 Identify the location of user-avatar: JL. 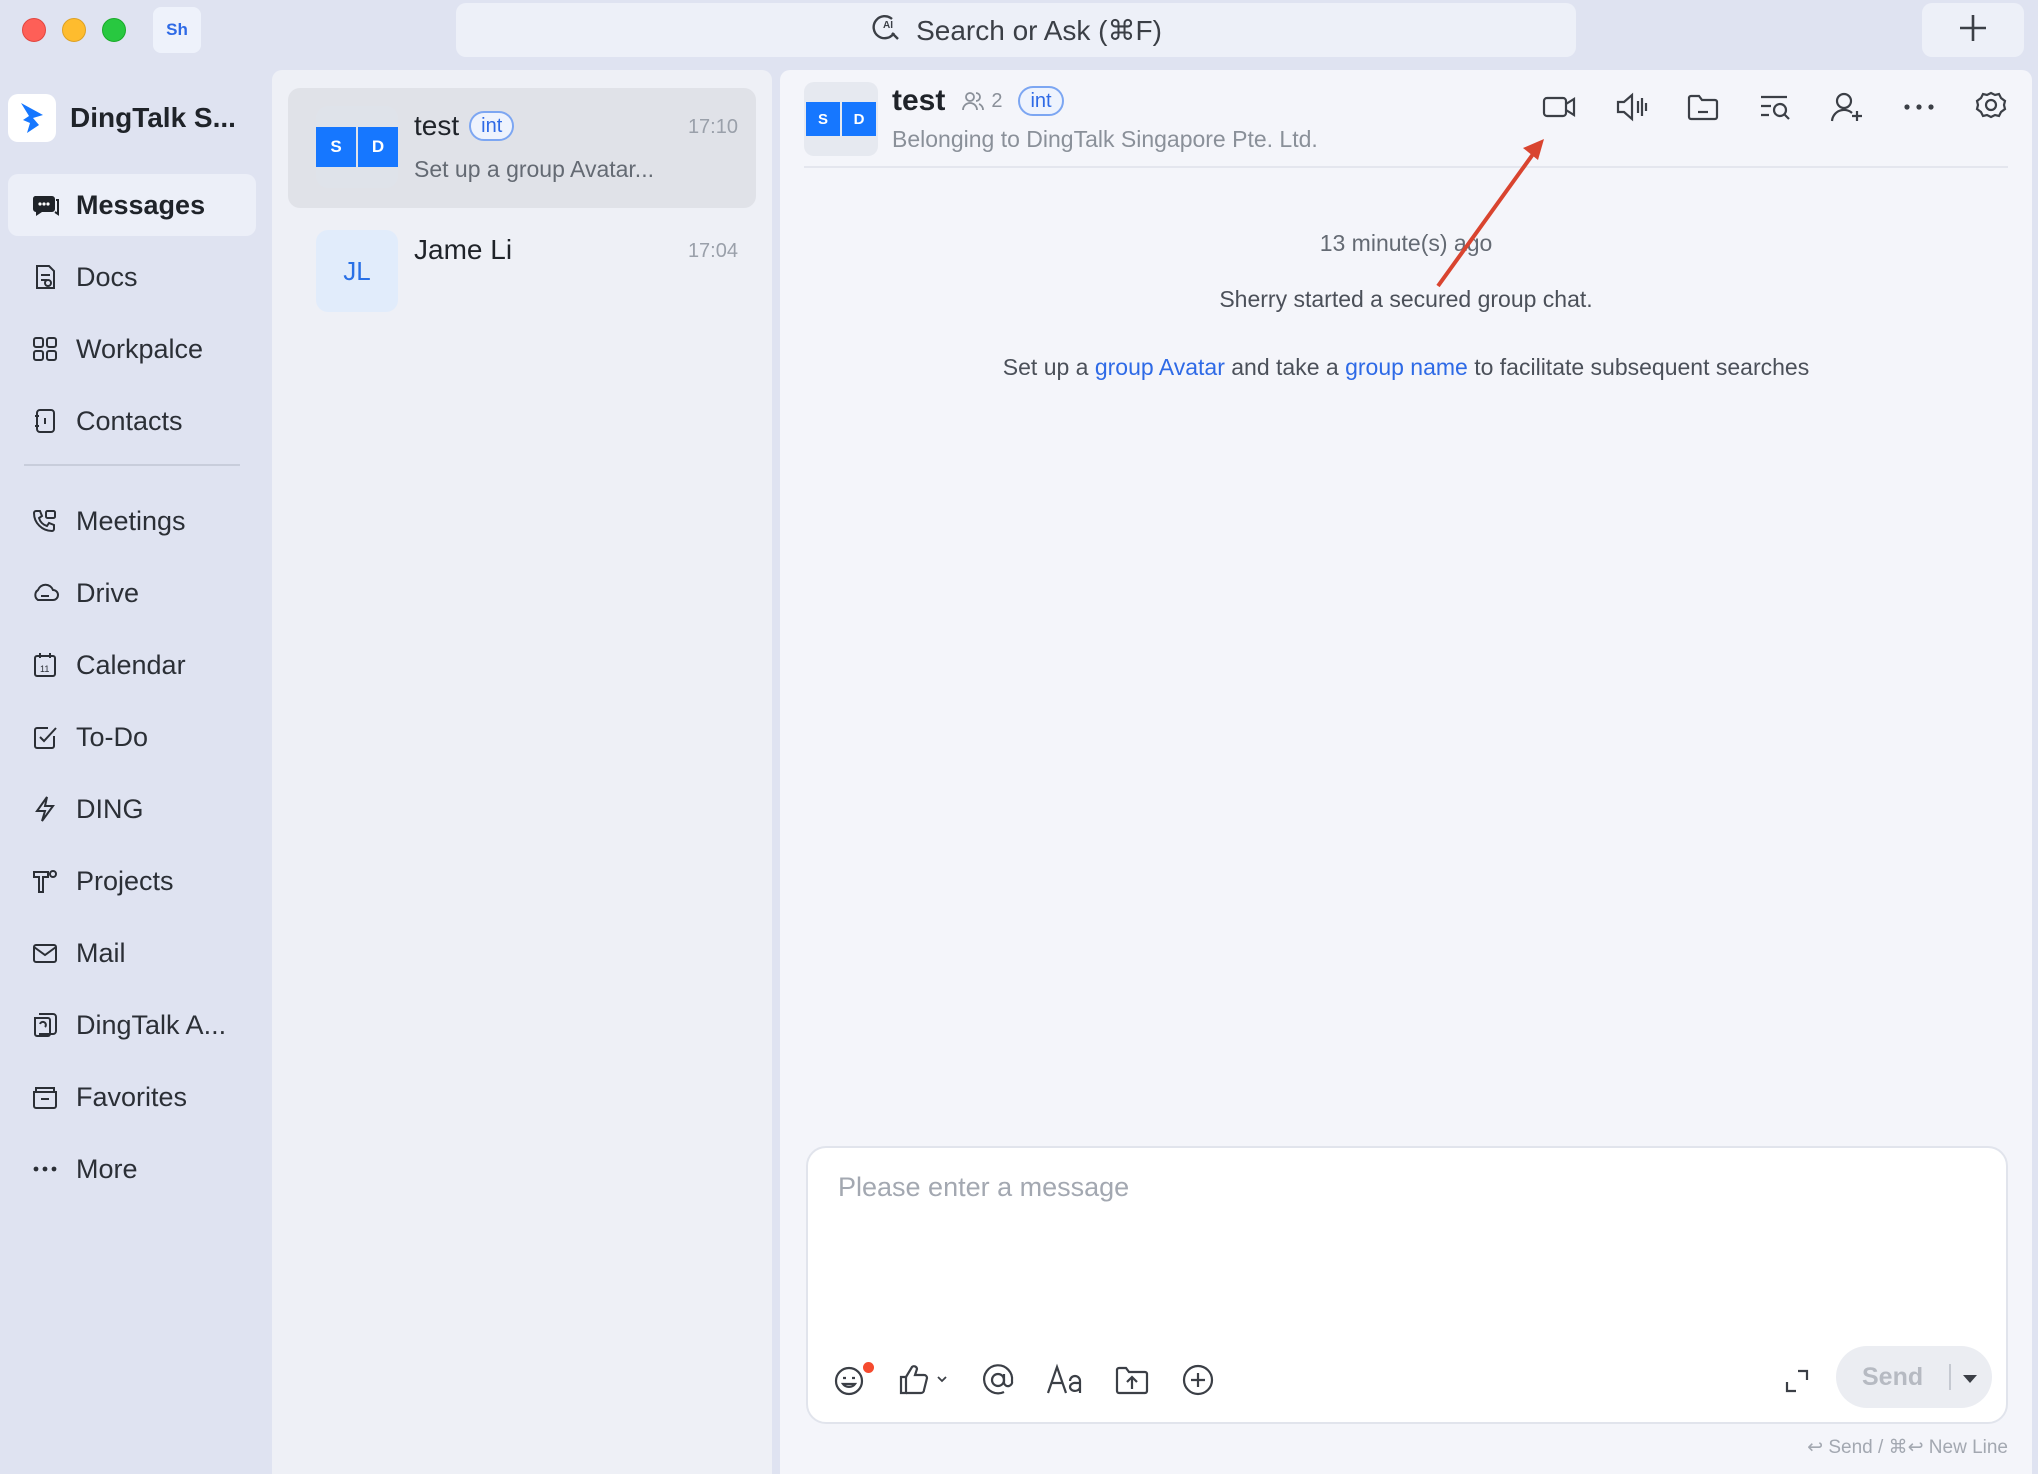
(357, 271).